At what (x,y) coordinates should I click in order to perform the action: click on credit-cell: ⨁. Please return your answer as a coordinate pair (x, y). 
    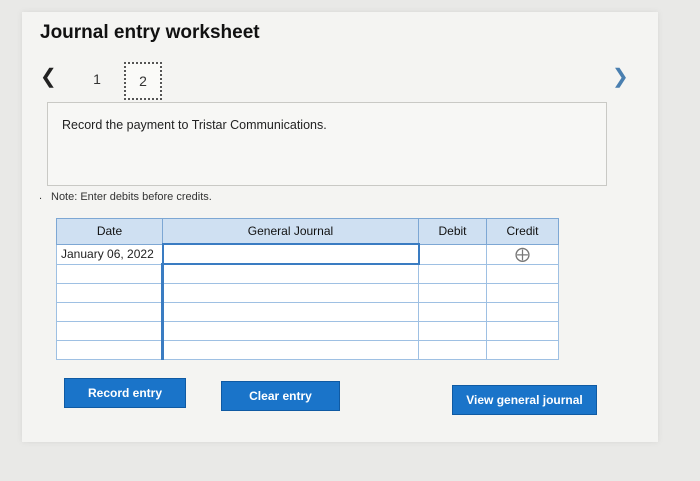
    Looking at the image, I should click on (522, 254).